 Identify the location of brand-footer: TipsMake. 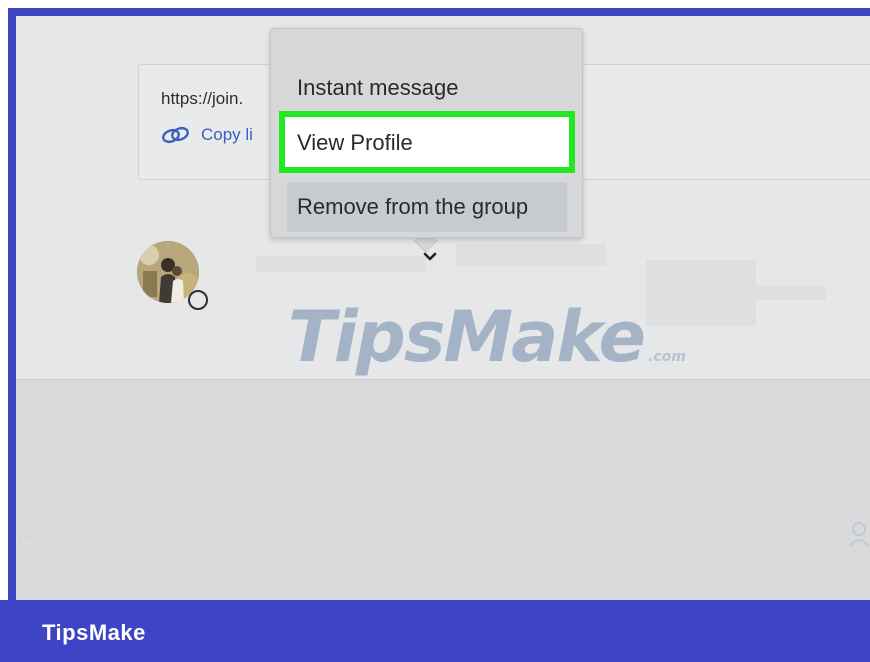
(435, 631).